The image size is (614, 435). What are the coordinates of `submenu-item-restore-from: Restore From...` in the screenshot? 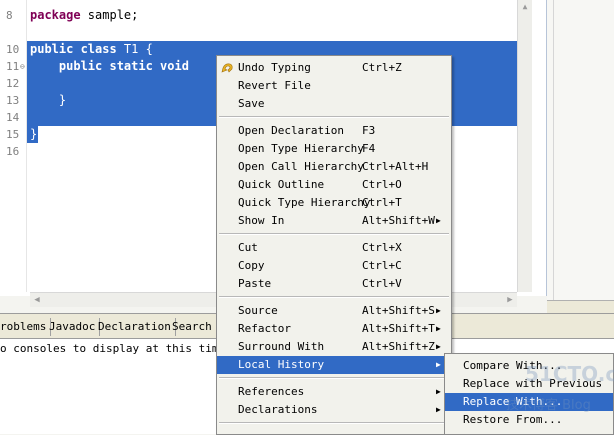 It's located at (529, 420).